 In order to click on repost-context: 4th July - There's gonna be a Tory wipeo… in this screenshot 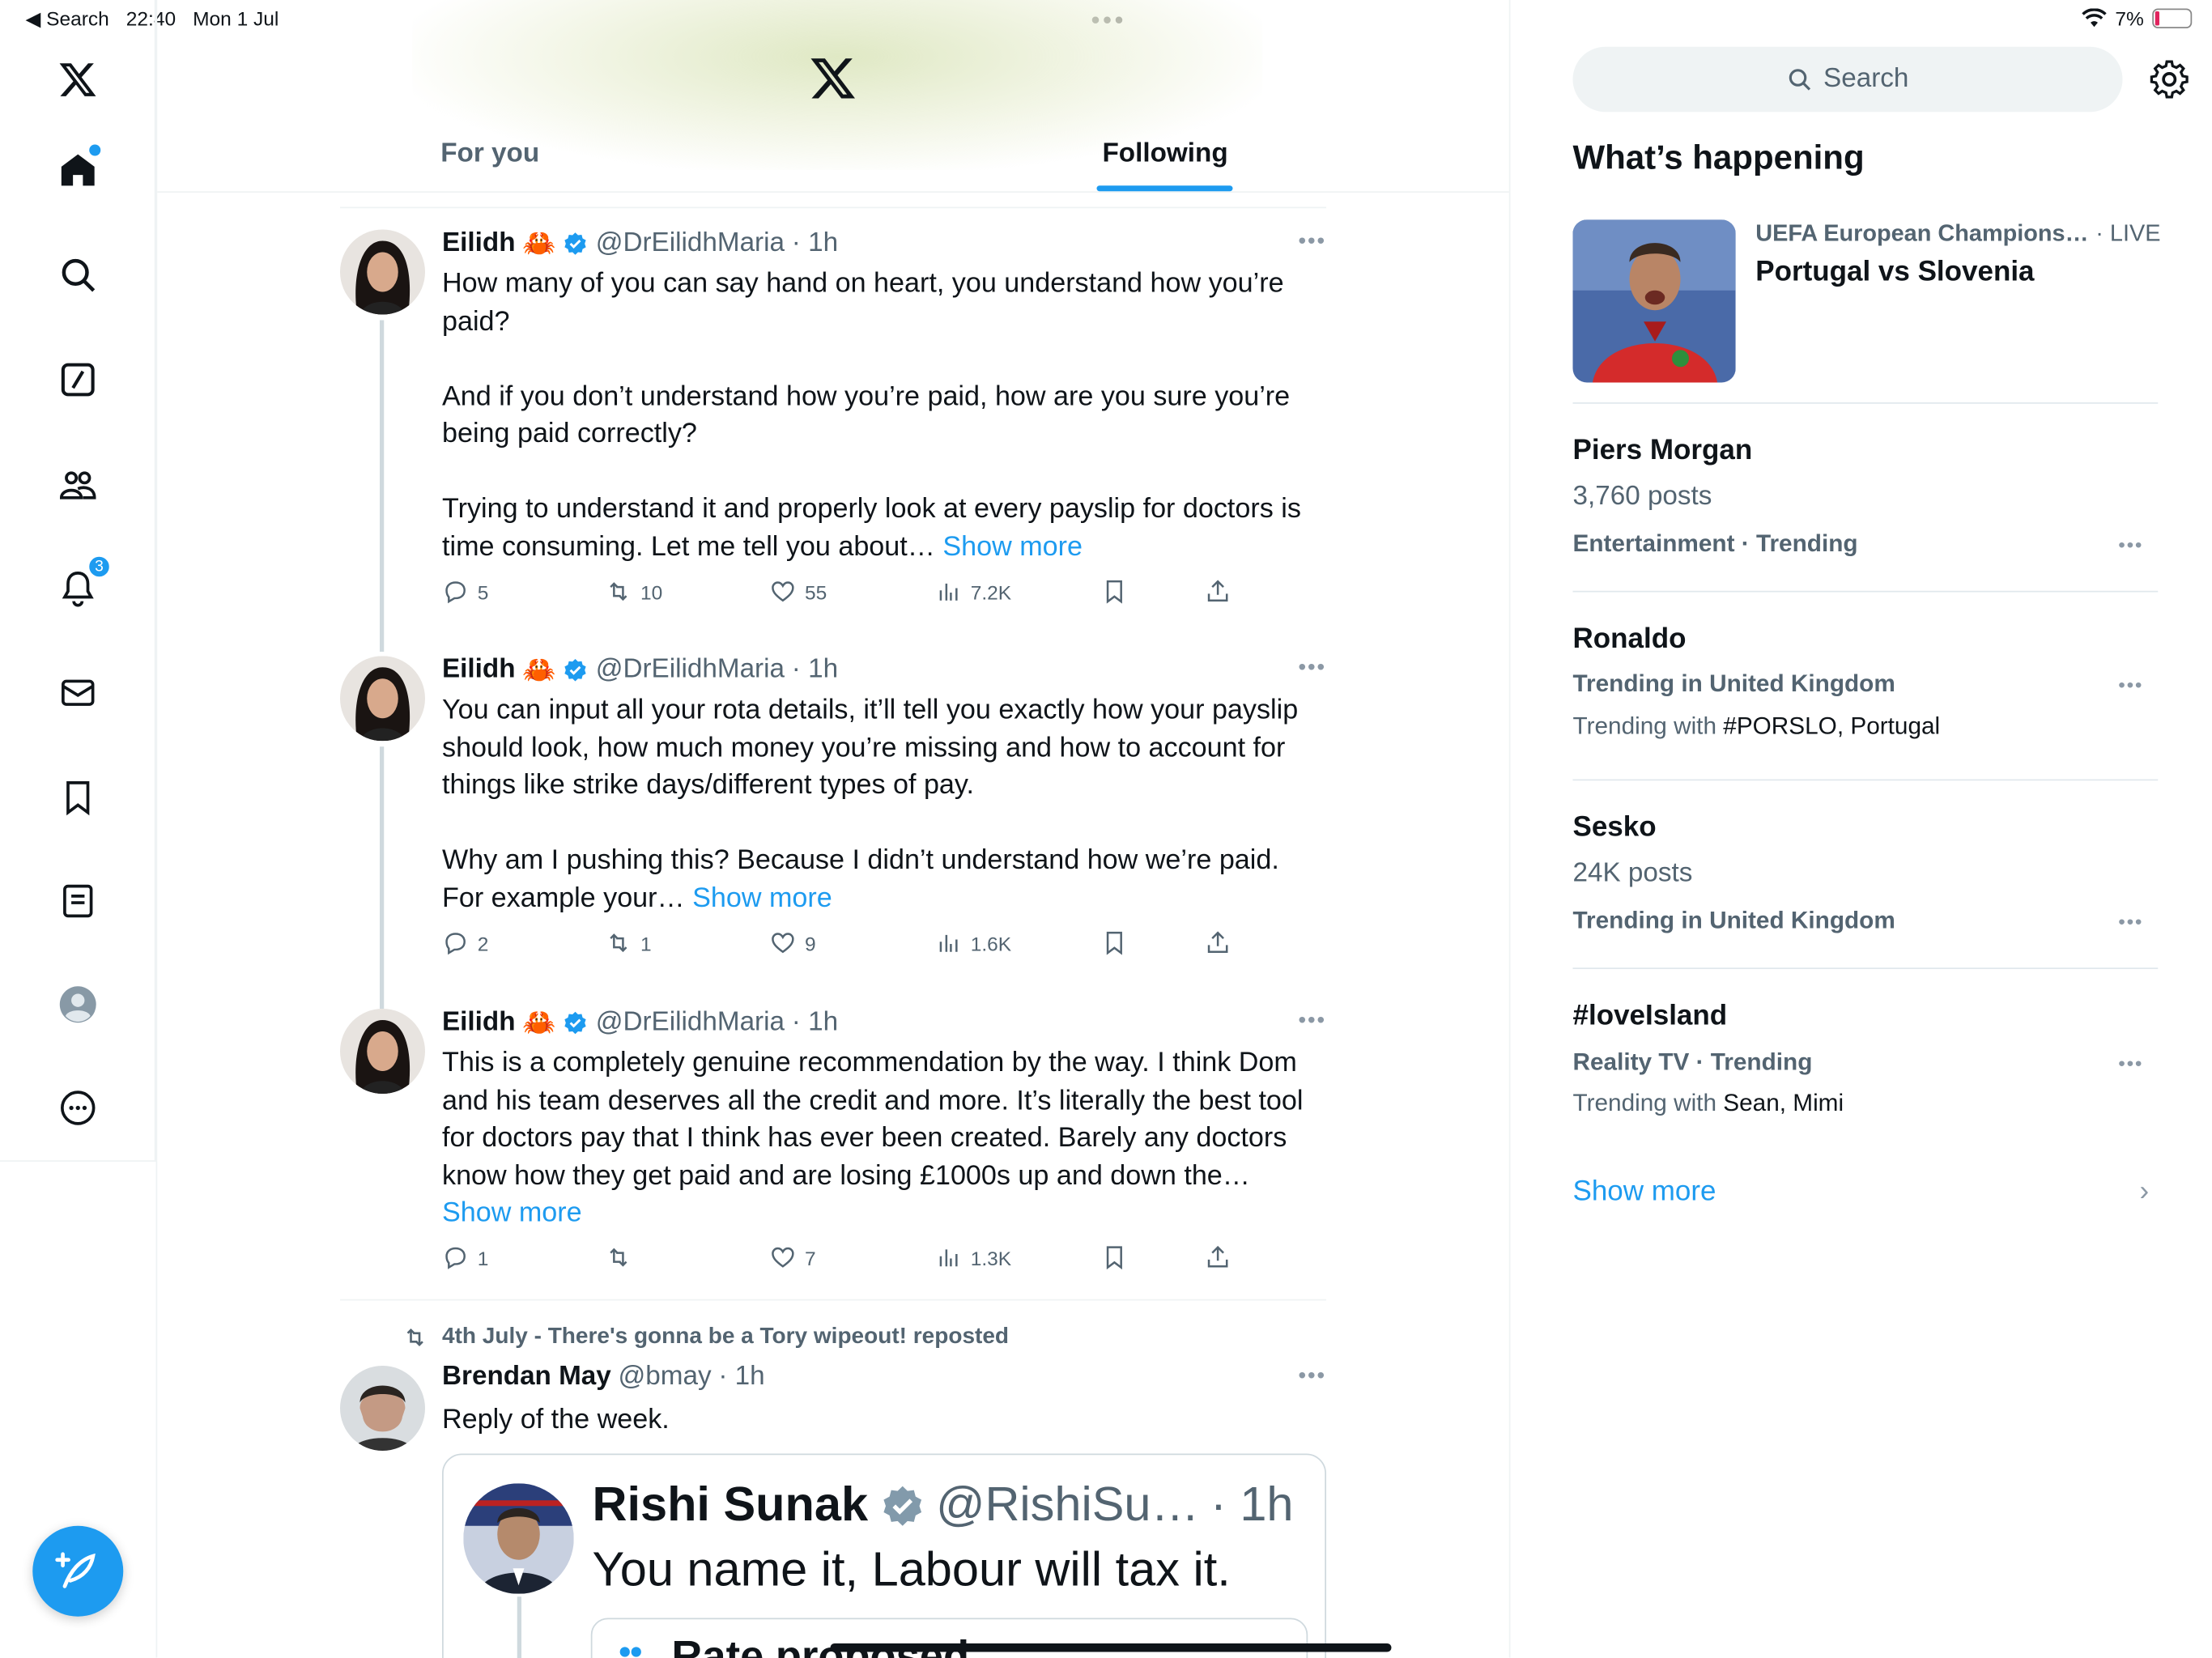, I will do `click(706, 1337)`.